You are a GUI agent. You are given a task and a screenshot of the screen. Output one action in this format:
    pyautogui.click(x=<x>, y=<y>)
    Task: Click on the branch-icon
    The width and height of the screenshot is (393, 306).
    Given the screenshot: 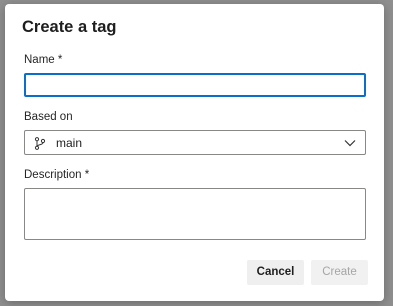 What is the action you would take?
    pyautogui.click(x=40, y=143)
    